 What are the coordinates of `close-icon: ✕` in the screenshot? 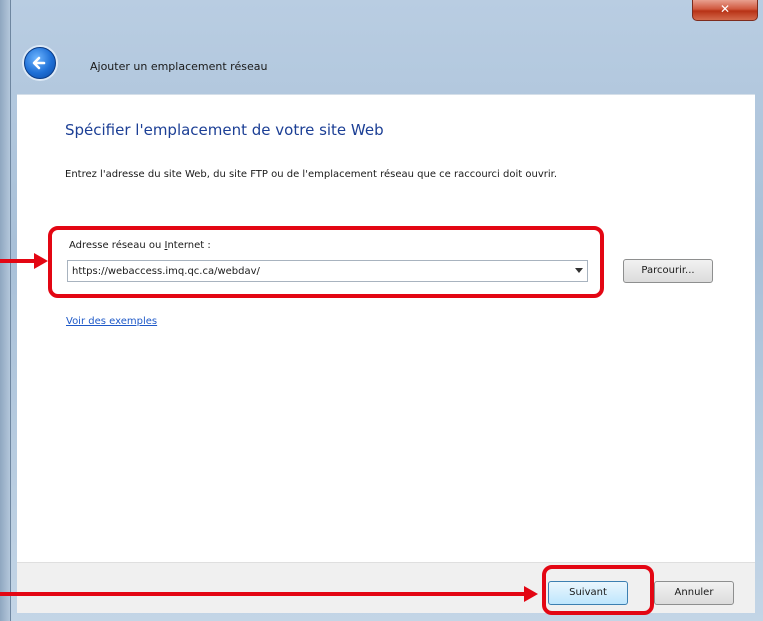 It's located at (725, 9).